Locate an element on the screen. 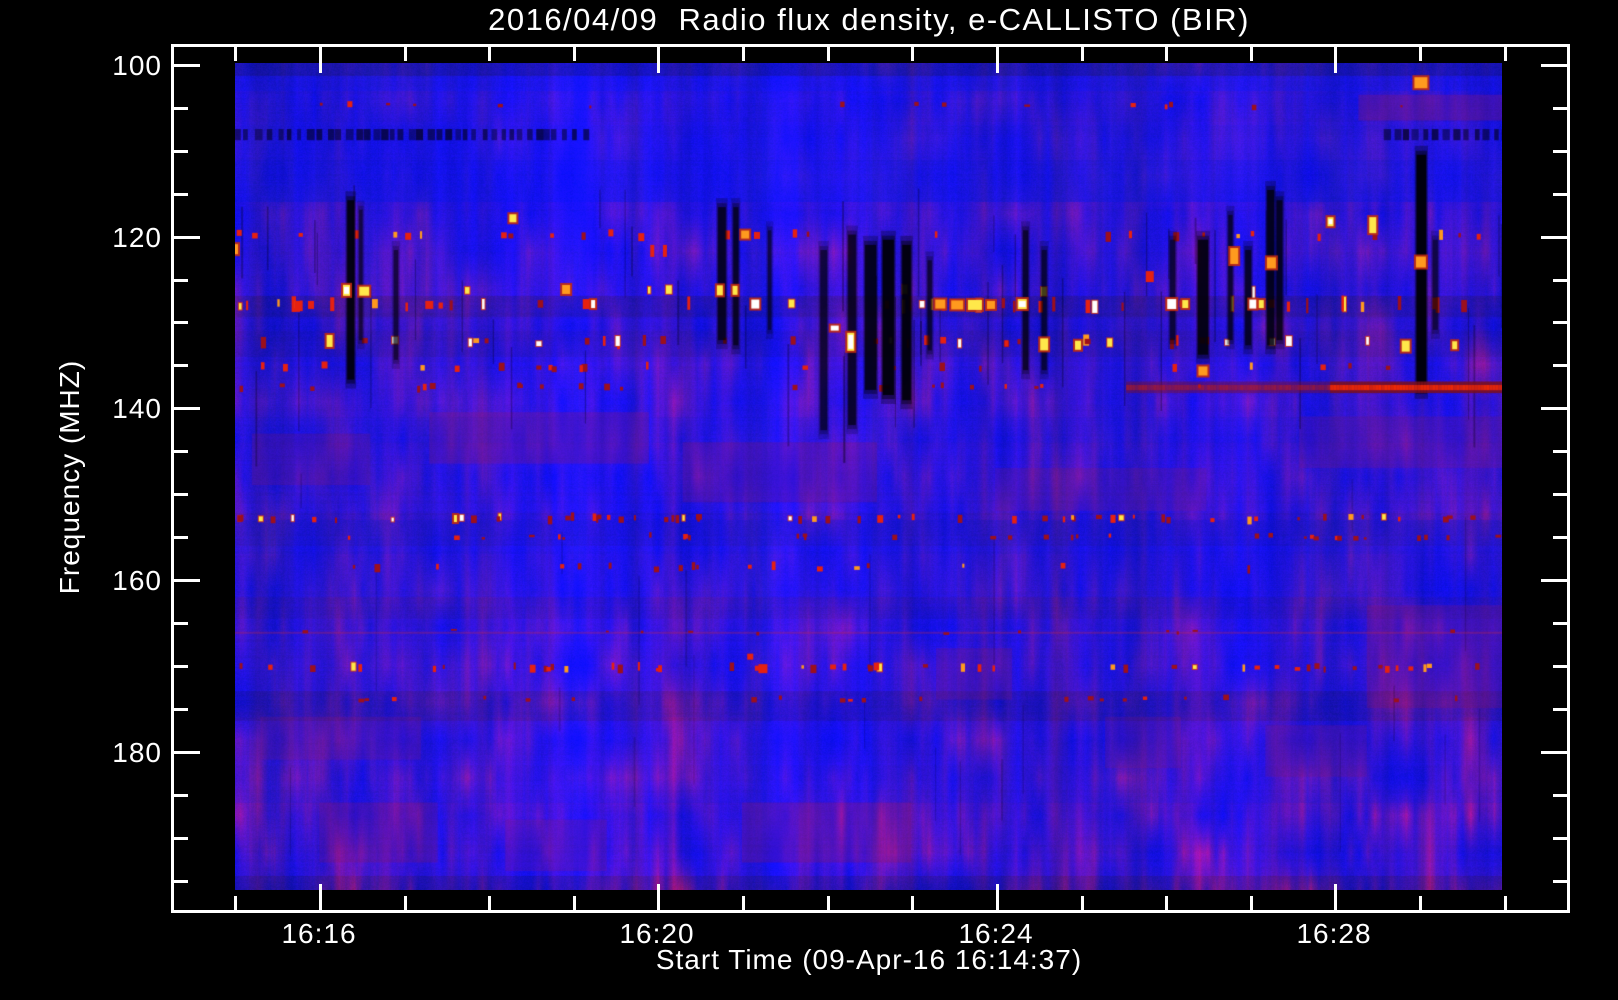 The height and width of the screenshot is (1000, 1618). x-tick-label: 16:28 is located at coordinates (1334, 933).